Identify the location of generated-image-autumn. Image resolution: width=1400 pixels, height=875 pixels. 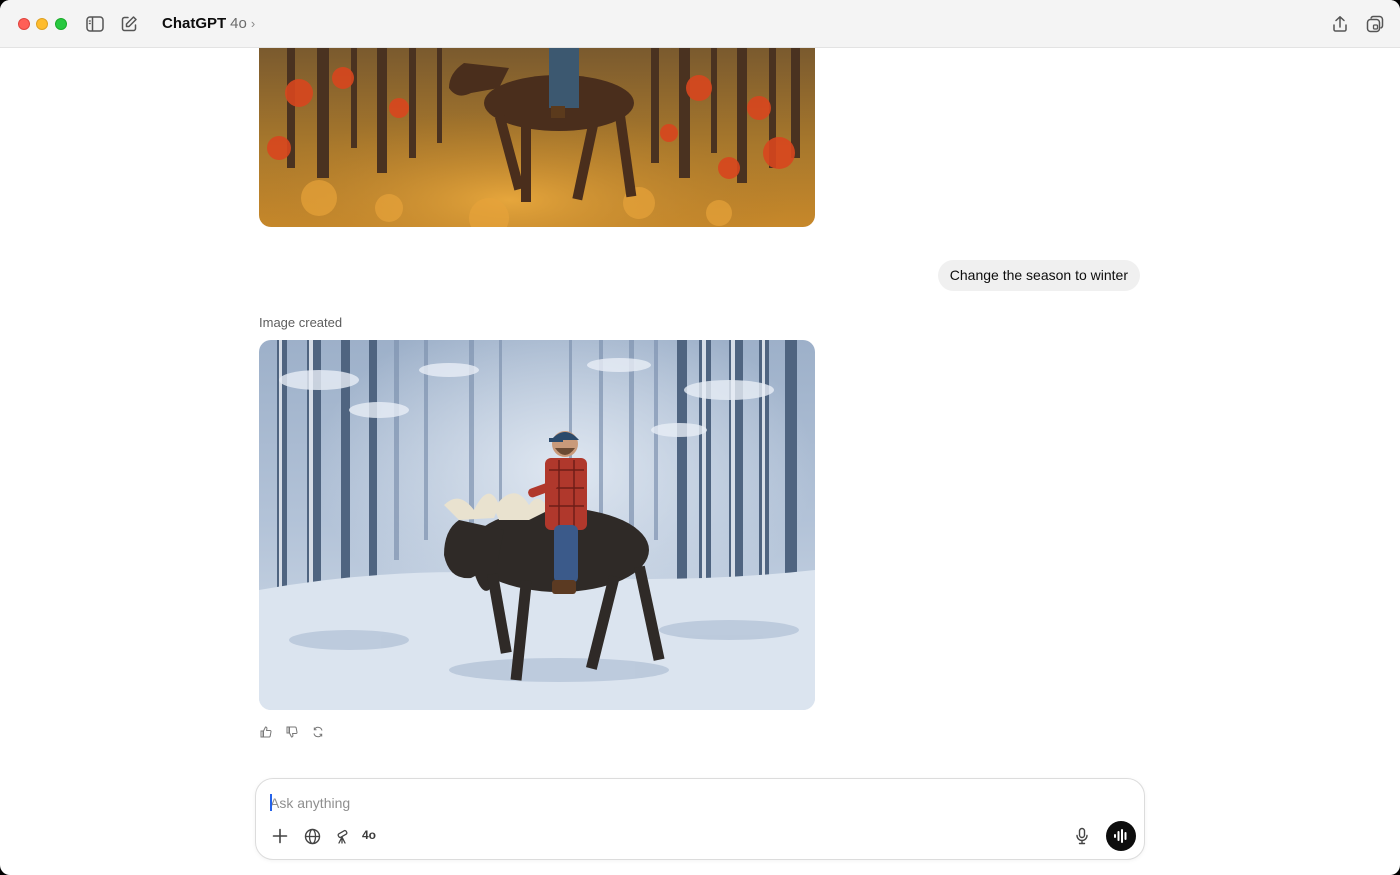
(537, 137).